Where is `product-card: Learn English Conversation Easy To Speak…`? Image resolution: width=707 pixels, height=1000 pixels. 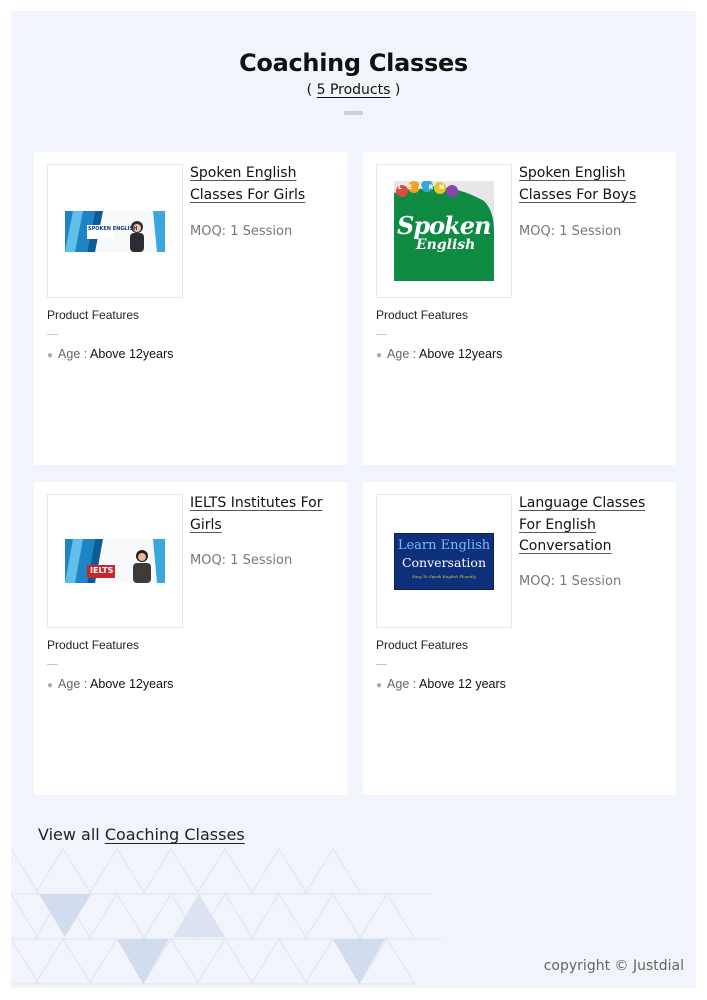
product-card: Learn English Conversation Easy To Speak… is located at coordinates (519, 638).